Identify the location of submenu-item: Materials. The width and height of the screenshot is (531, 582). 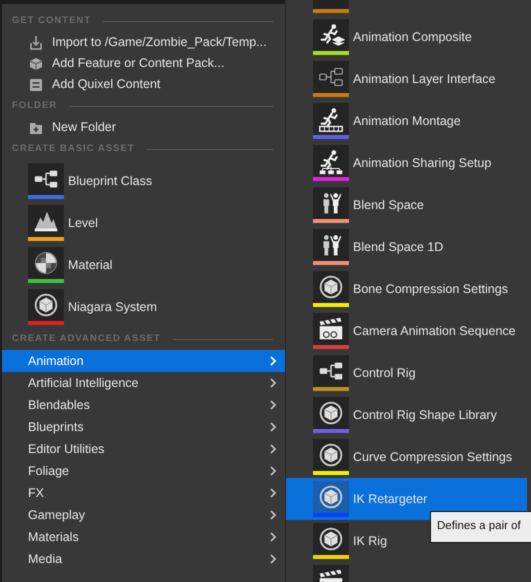
(143, 537).